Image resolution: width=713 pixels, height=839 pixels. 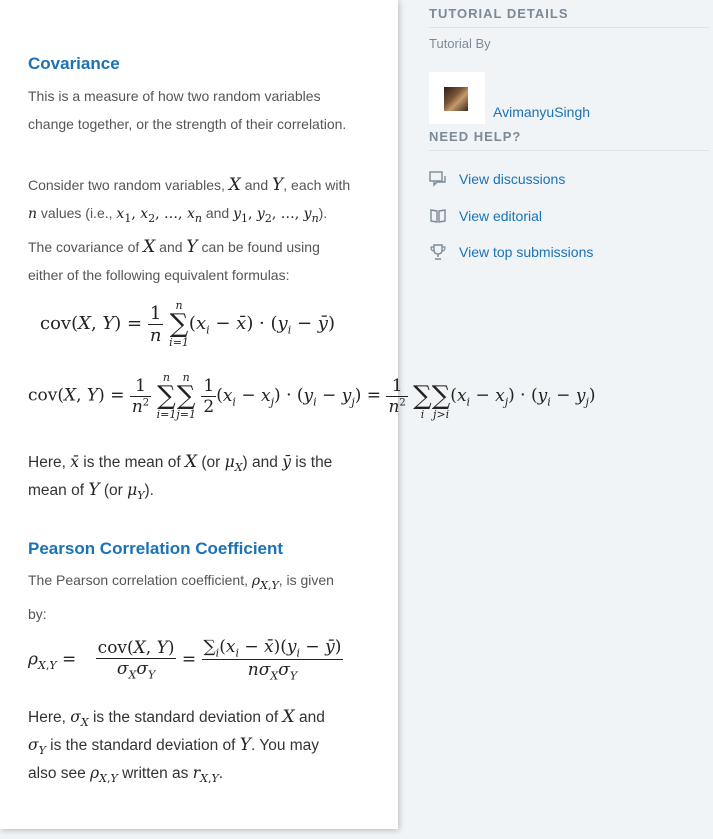 What do you see at coordinates (438, 216) in the screenshot?
I see `book-icon` at bounding box center [438, 216].